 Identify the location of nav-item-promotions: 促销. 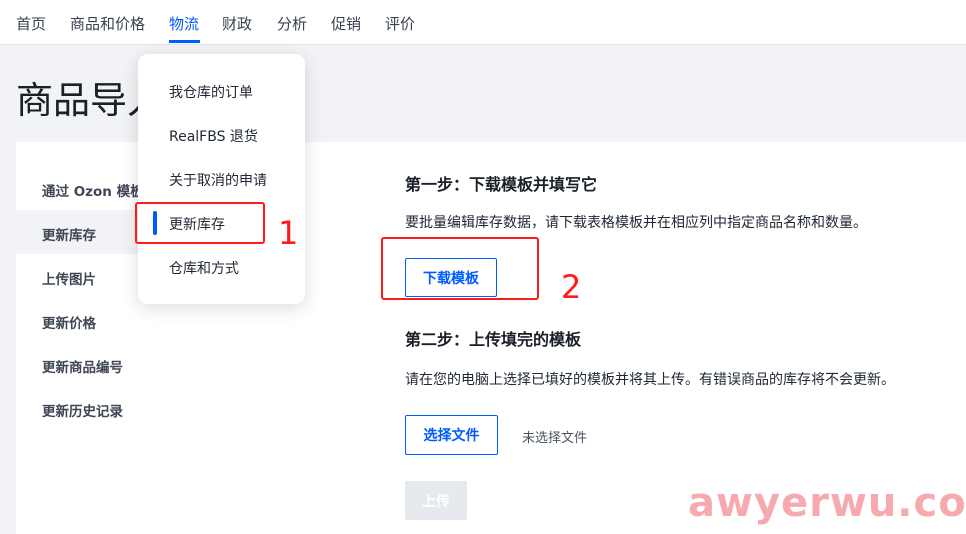
(346, 23).